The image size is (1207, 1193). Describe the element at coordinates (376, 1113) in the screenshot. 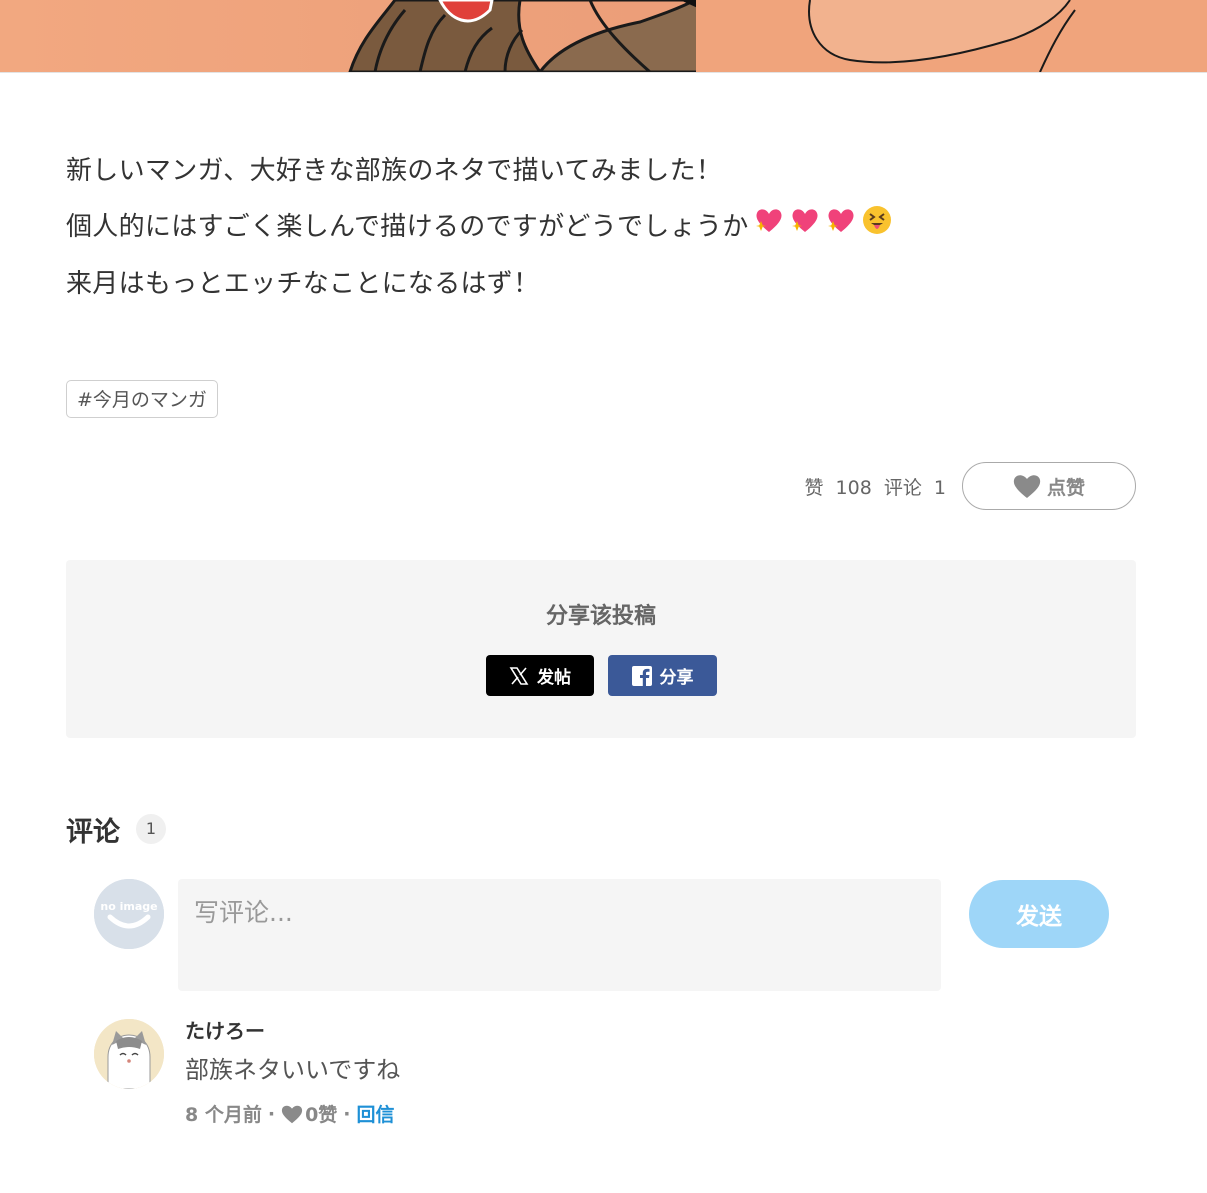

I see `comment-reply-link: 回信` at that location.